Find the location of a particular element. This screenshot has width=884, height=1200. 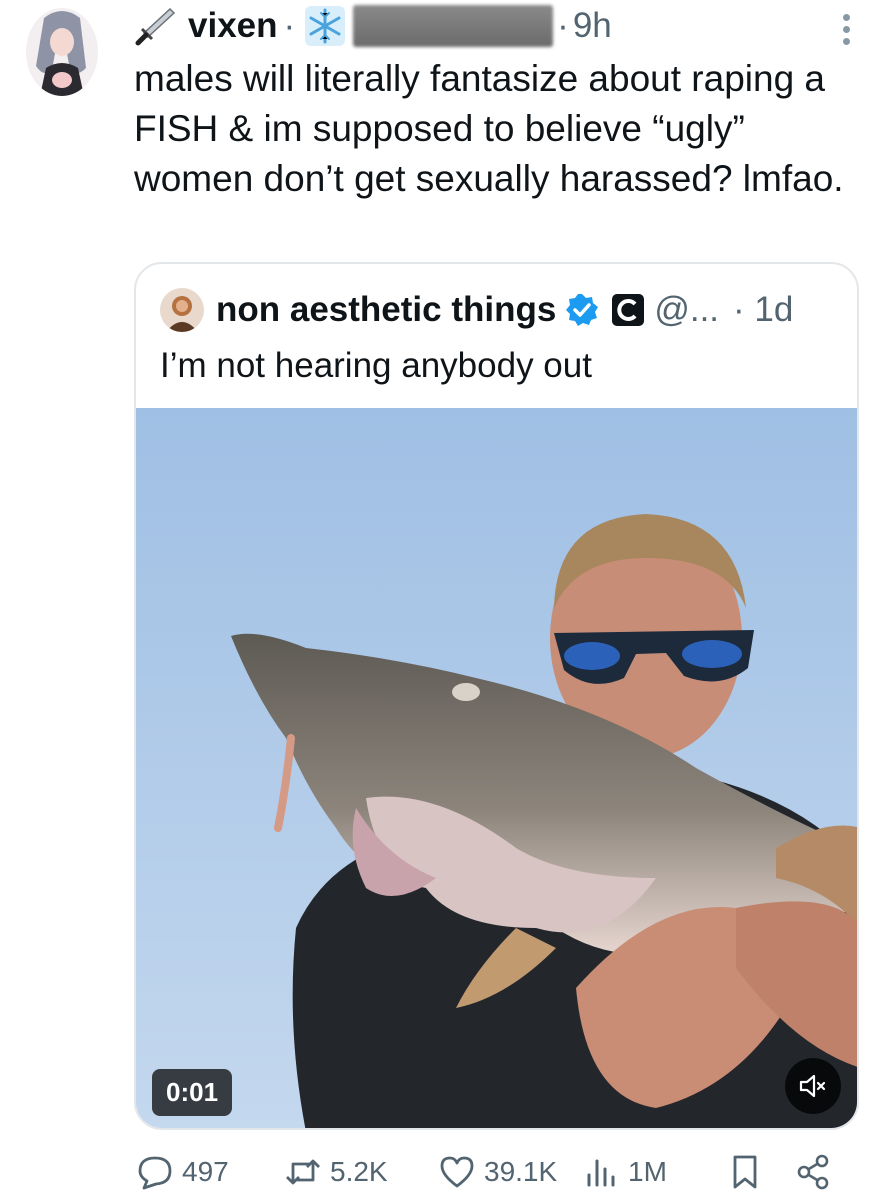

snowflake-emoji-icon is located at coordinates (325, 26).